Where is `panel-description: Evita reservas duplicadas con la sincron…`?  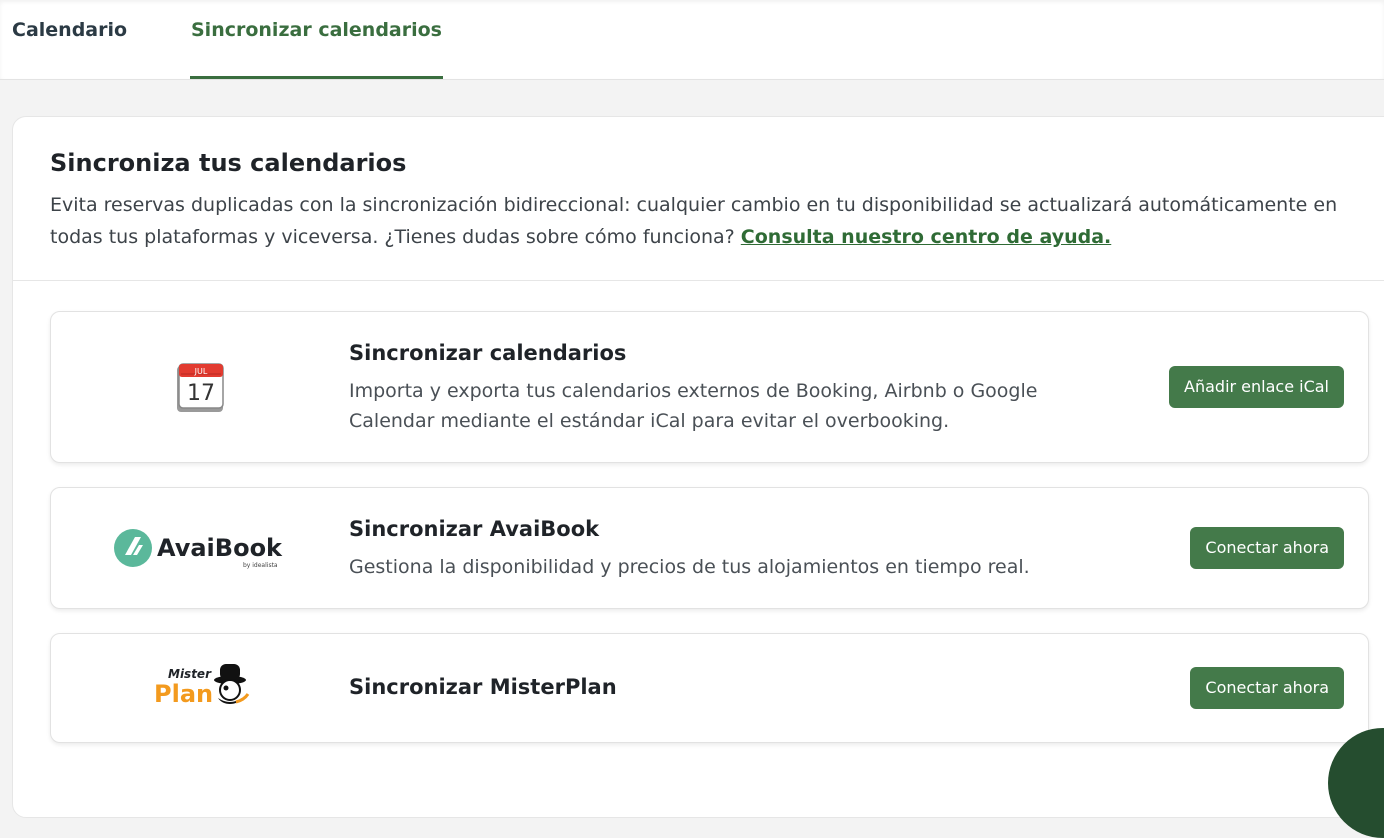
panel-description: Evita reservas duplicadas con la sincron… is located at coordinates (710, 221).